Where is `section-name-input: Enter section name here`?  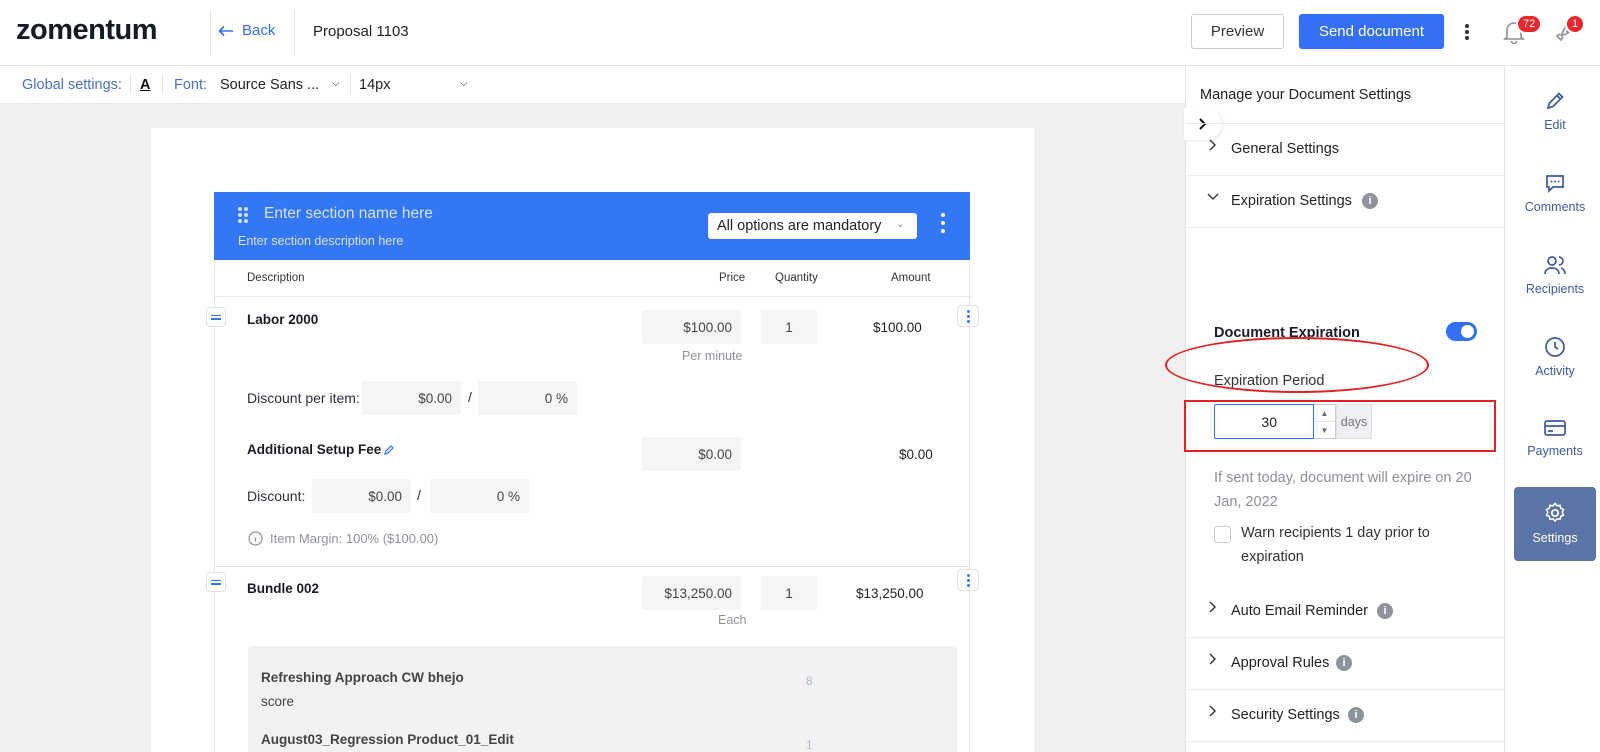
section-name-input: Enter section name here is located at coordinates (348, 214).